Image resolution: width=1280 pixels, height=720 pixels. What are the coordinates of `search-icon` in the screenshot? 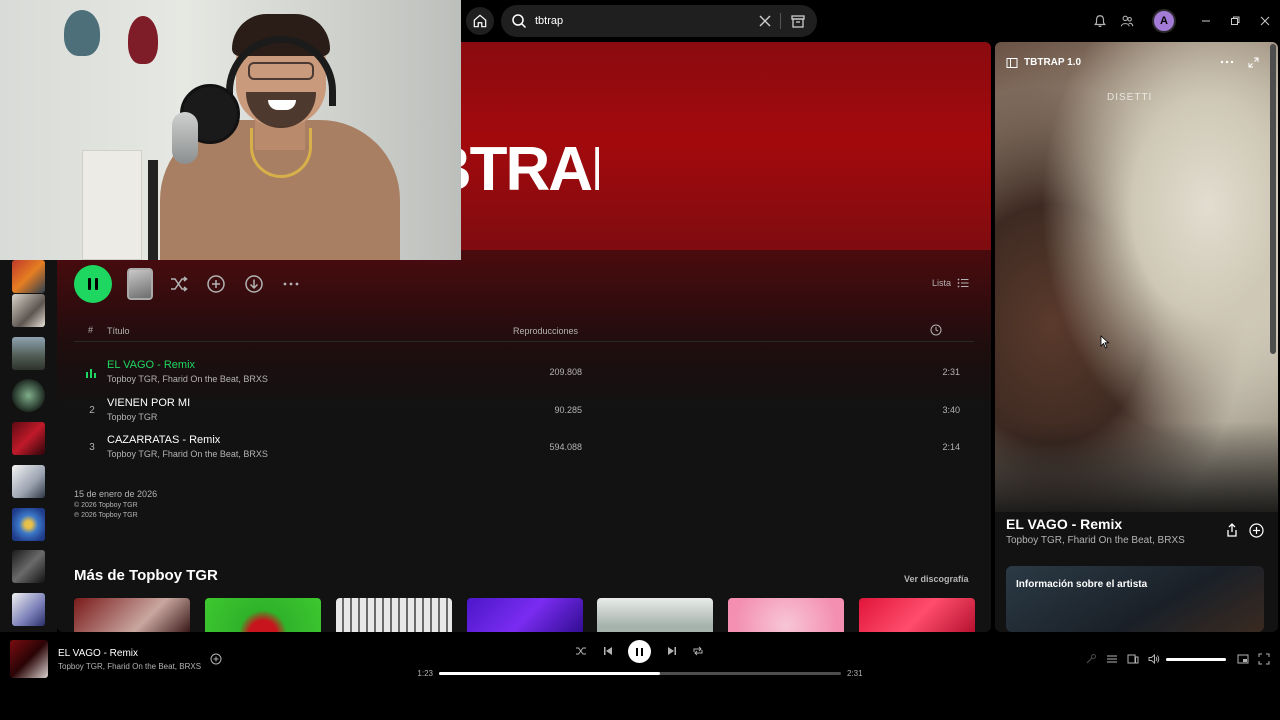 It's located at (519, 21).